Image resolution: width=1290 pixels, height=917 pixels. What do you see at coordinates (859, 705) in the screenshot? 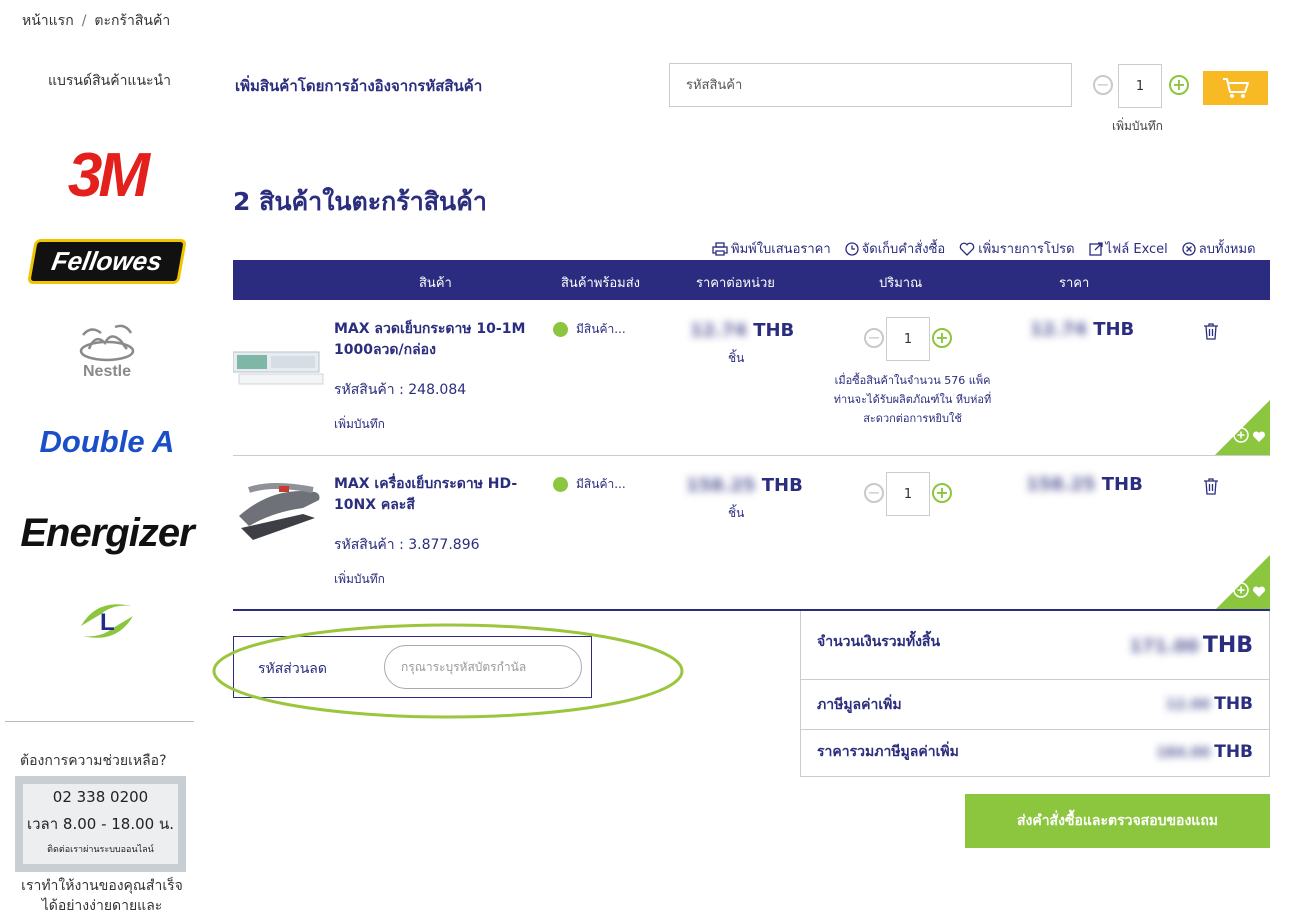
I see `summary-vat-label: ภาษีมูลค่าเพิ่ม` at bounding box center [859, 705].